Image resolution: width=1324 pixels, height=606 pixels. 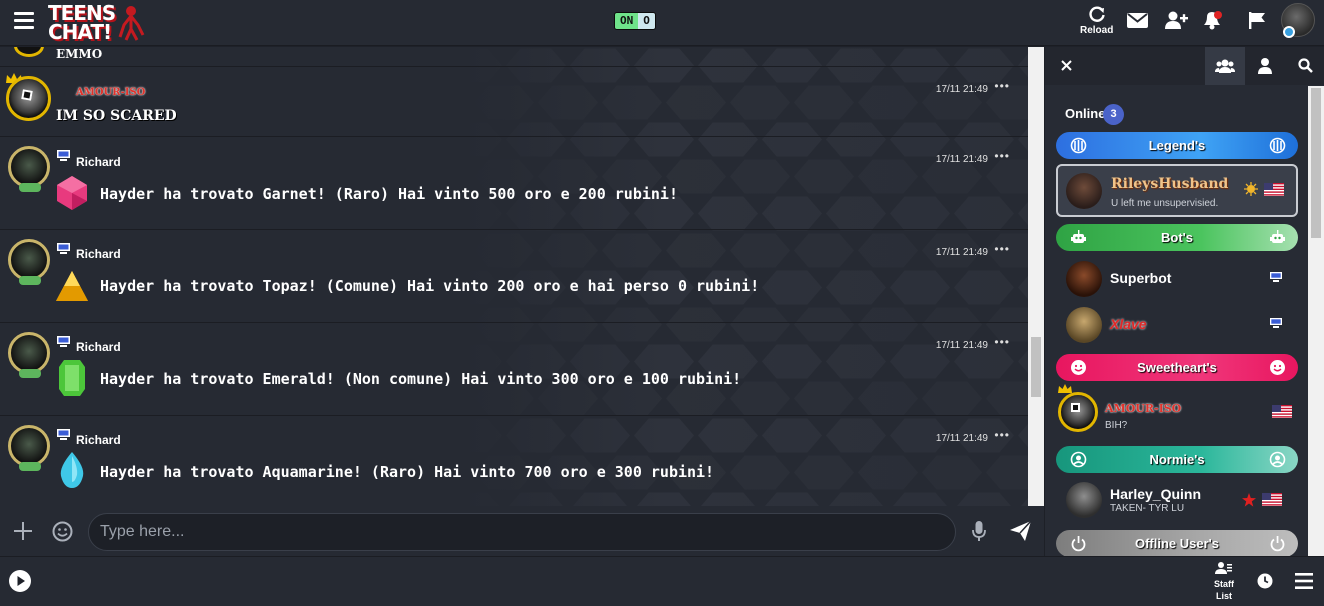 What do you see at coordinates (23, 531) in the screenshot?
I see `plus-icon` at bounding box center [23, 531].